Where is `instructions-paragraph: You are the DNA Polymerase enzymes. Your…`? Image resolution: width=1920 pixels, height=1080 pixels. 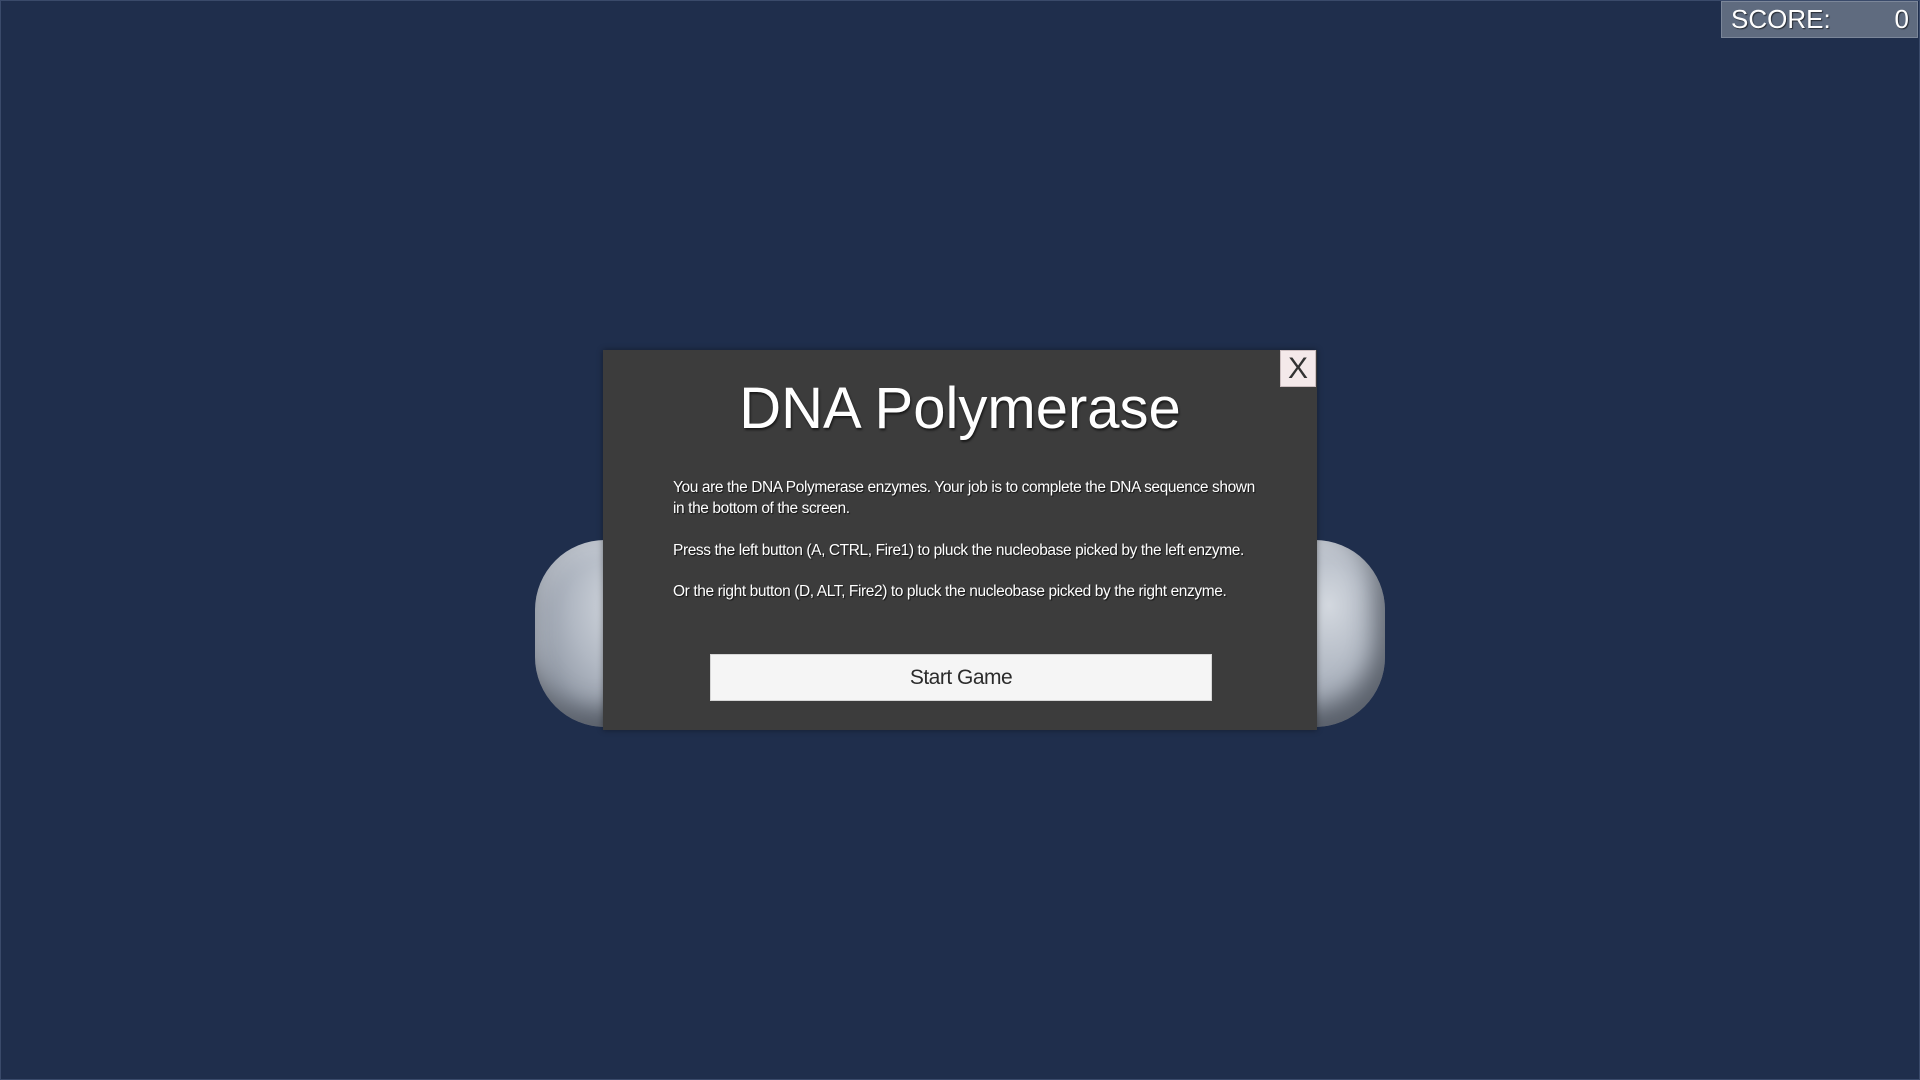
instructions-paragraph: You are the DNA Polymerase enzymes. Your… is located at coordinates (964, 498).